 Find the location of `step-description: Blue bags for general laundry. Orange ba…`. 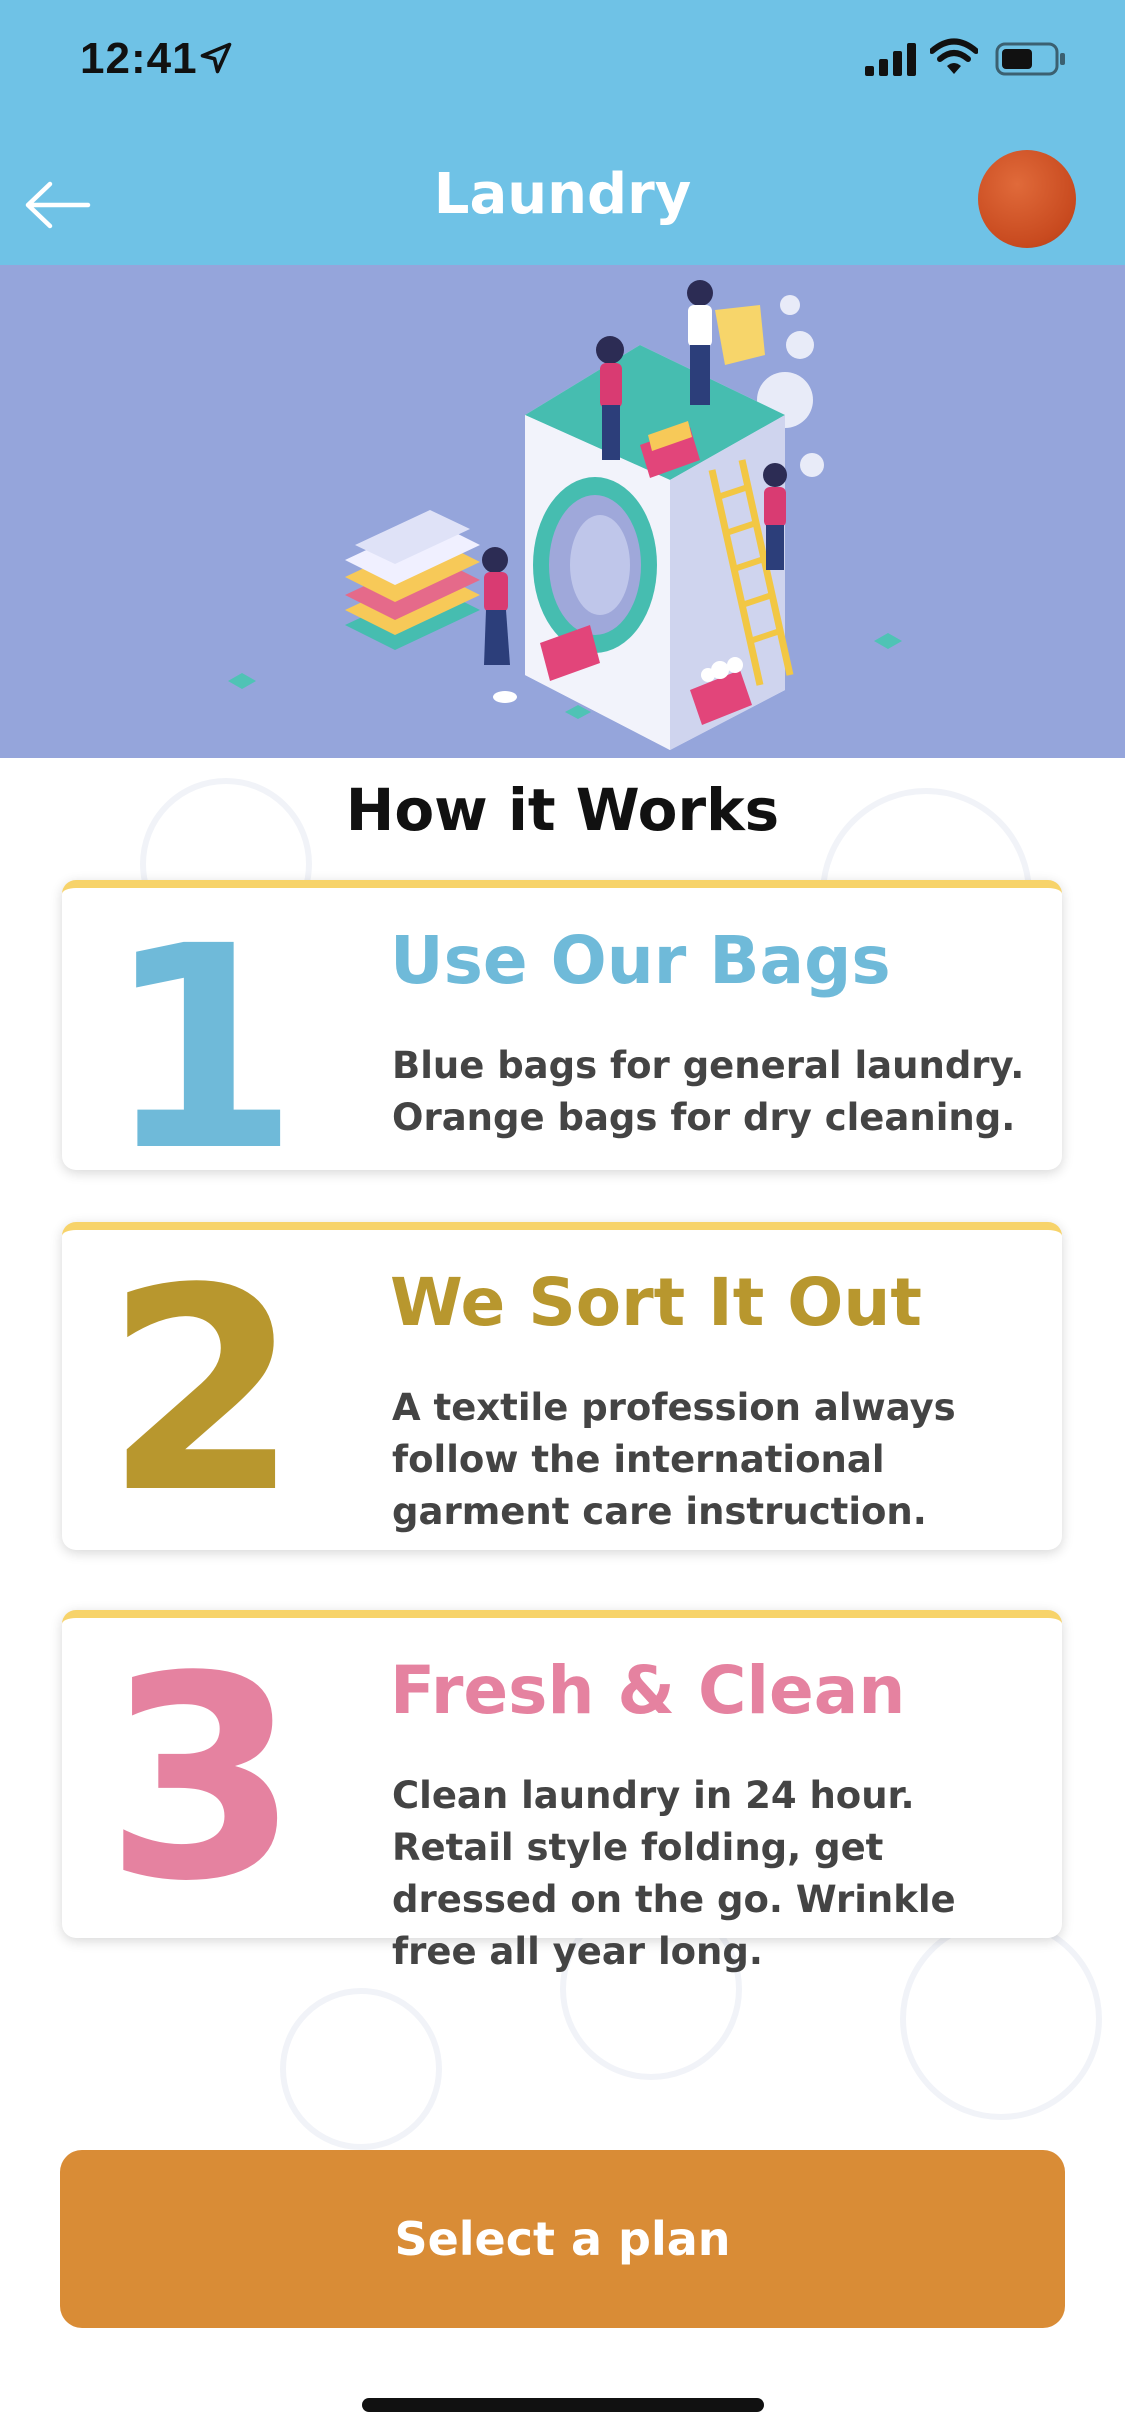

step-description: Blue bags for general laundry. Orange ba… is located at coordinates (708, 1091).